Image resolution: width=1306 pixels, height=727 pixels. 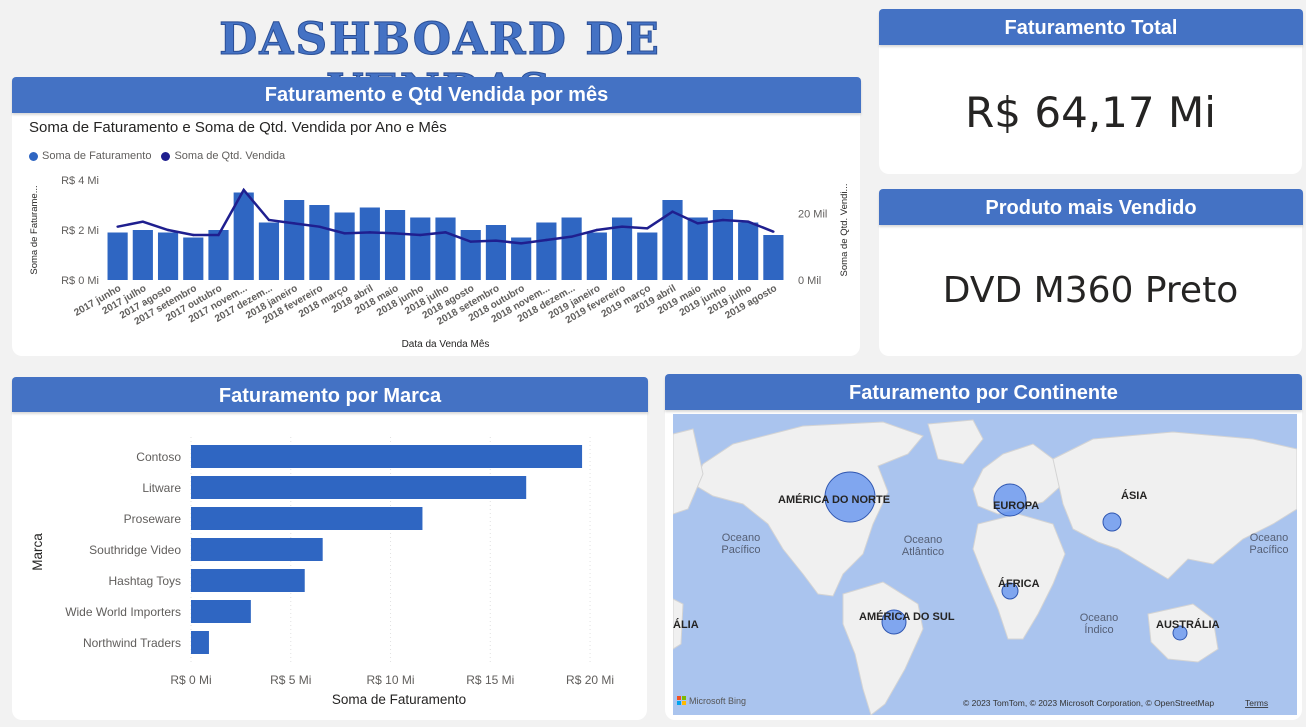 What do you see at coordinates (1098, 629) in the screenshot?
I see `ocean3-l2: Índico` at bounding box center [1098, 629].